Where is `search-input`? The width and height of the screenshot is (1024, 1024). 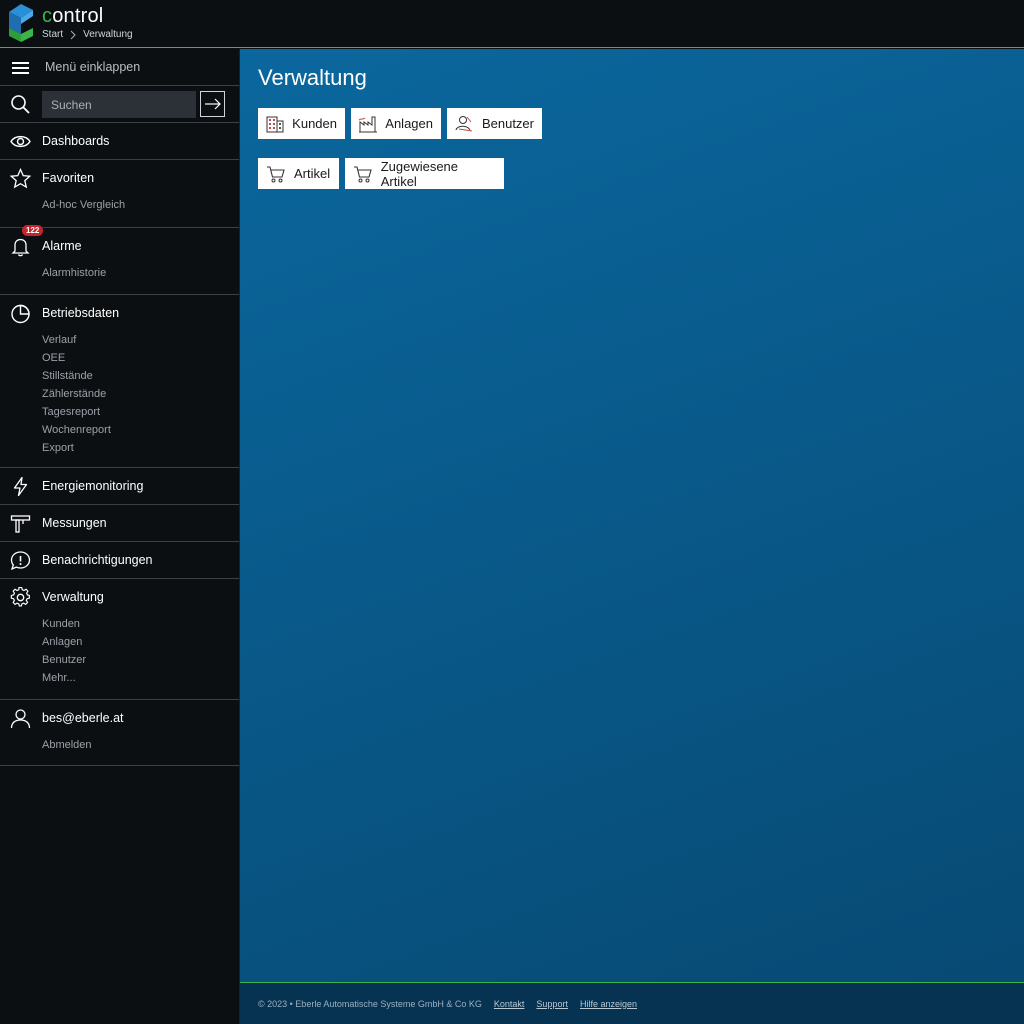 search-input is located at coordinates (119, 104).